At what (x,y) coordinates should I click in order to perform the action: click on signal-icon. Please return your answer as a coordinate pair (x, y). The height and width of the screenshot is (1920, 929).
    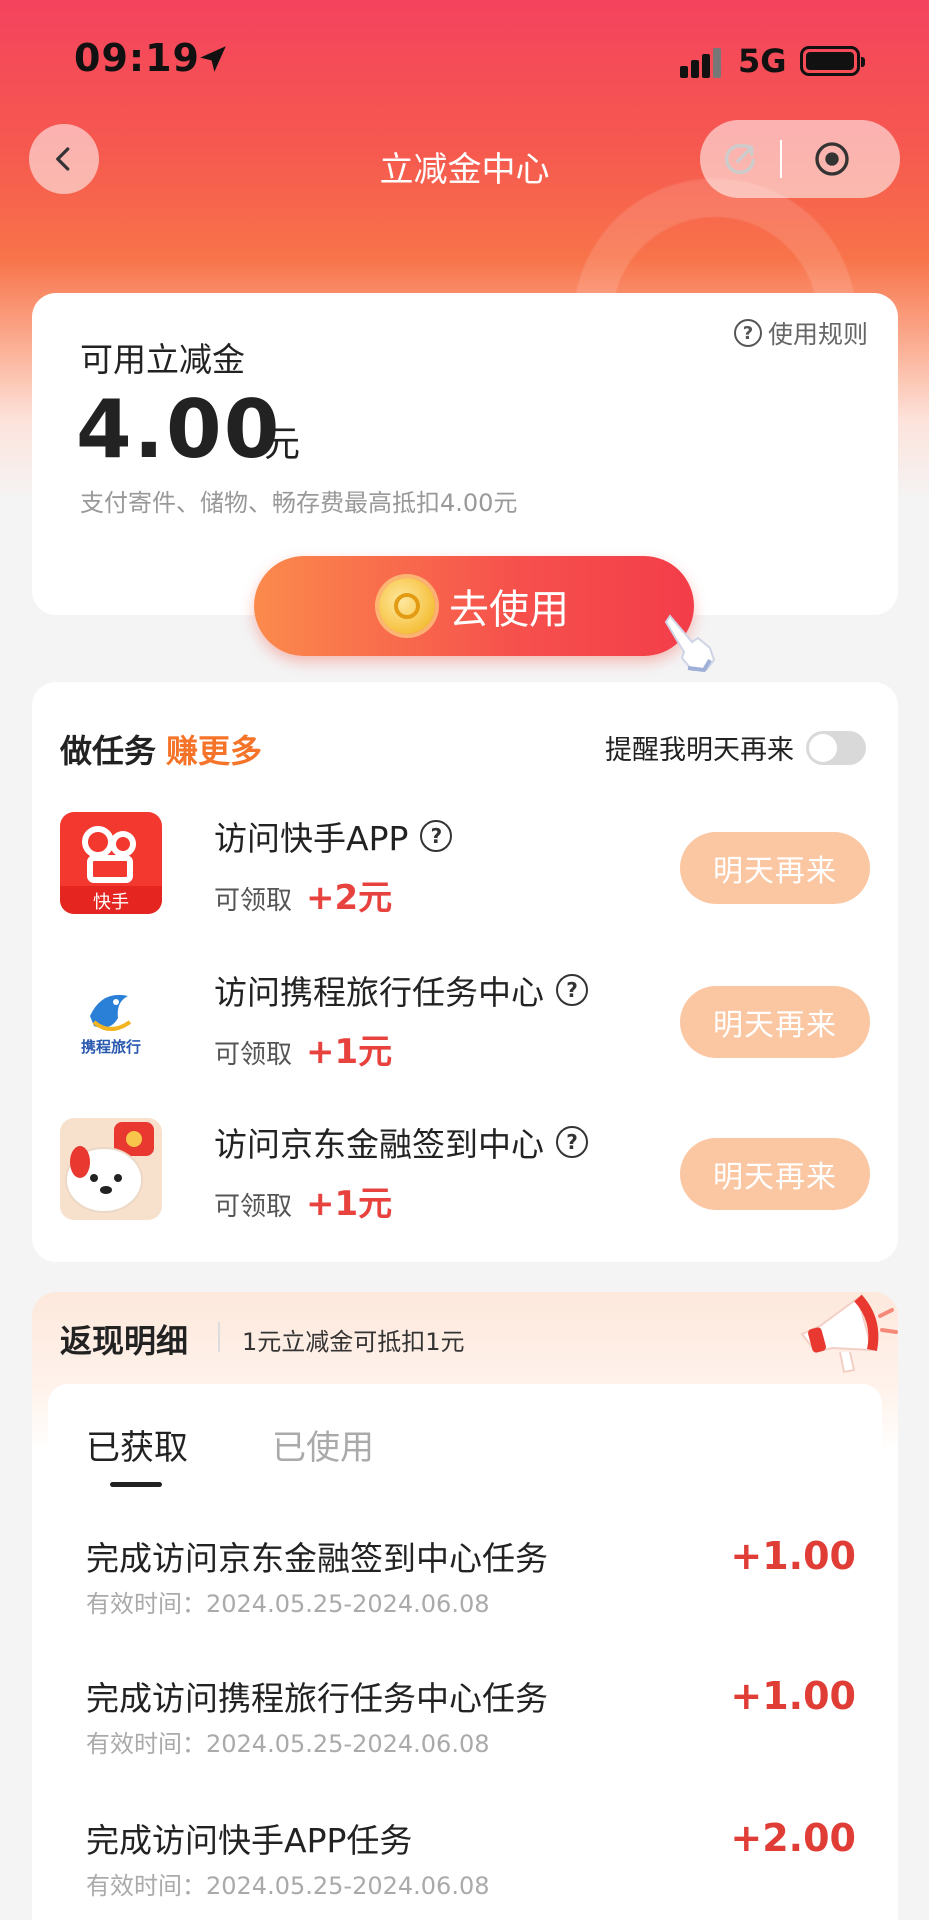
    Looking at the image, I should click on (702, 63).